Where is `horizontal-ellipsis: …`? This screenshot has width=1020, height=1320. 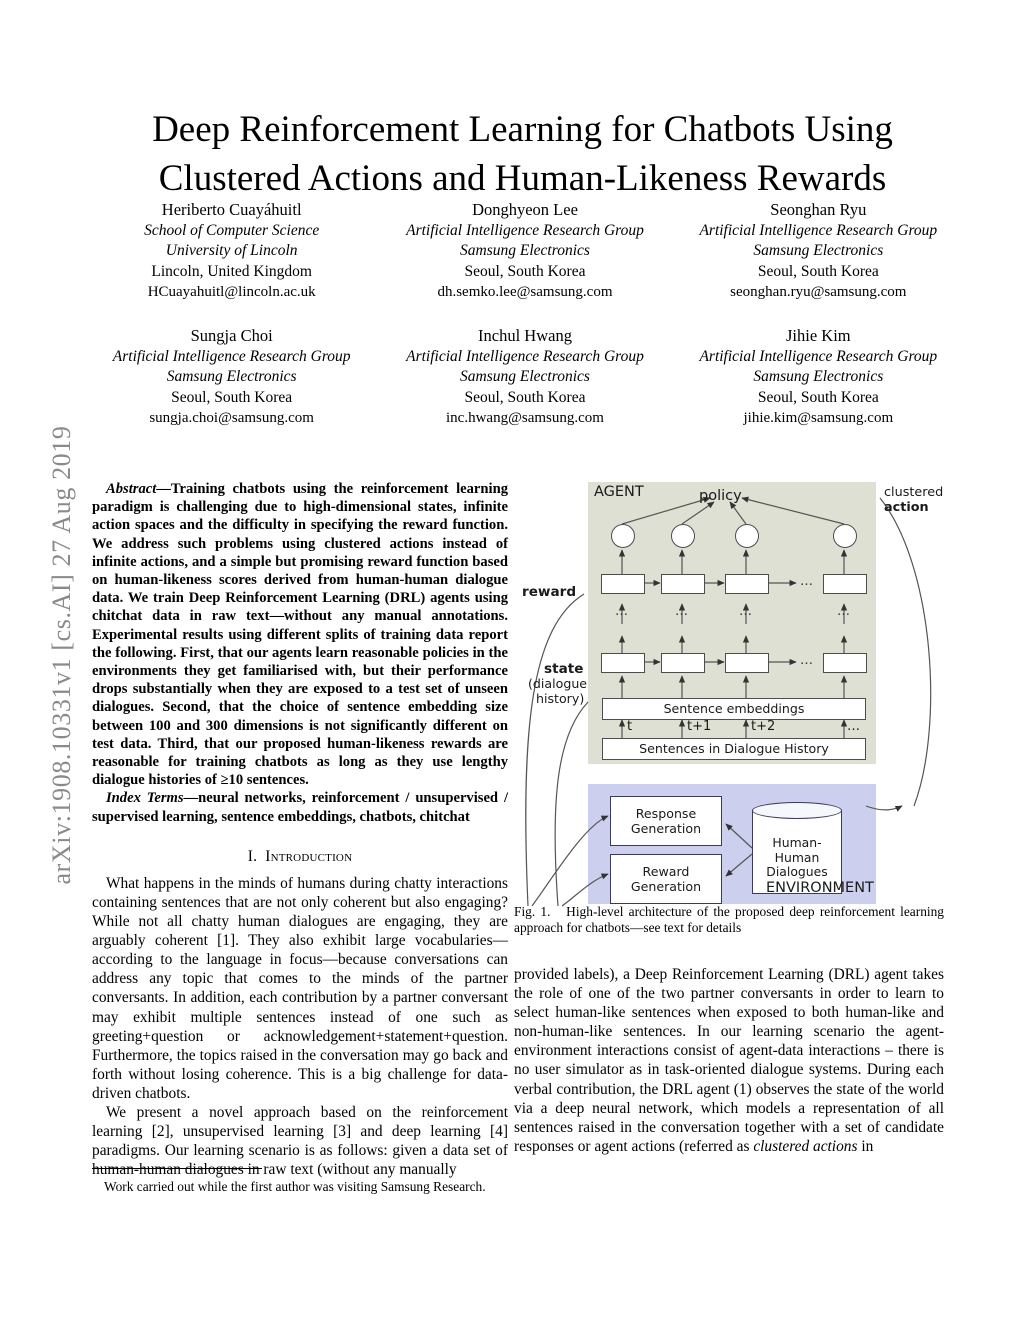
horizontal-ellipsis: … is located at coordinates (807, 581).